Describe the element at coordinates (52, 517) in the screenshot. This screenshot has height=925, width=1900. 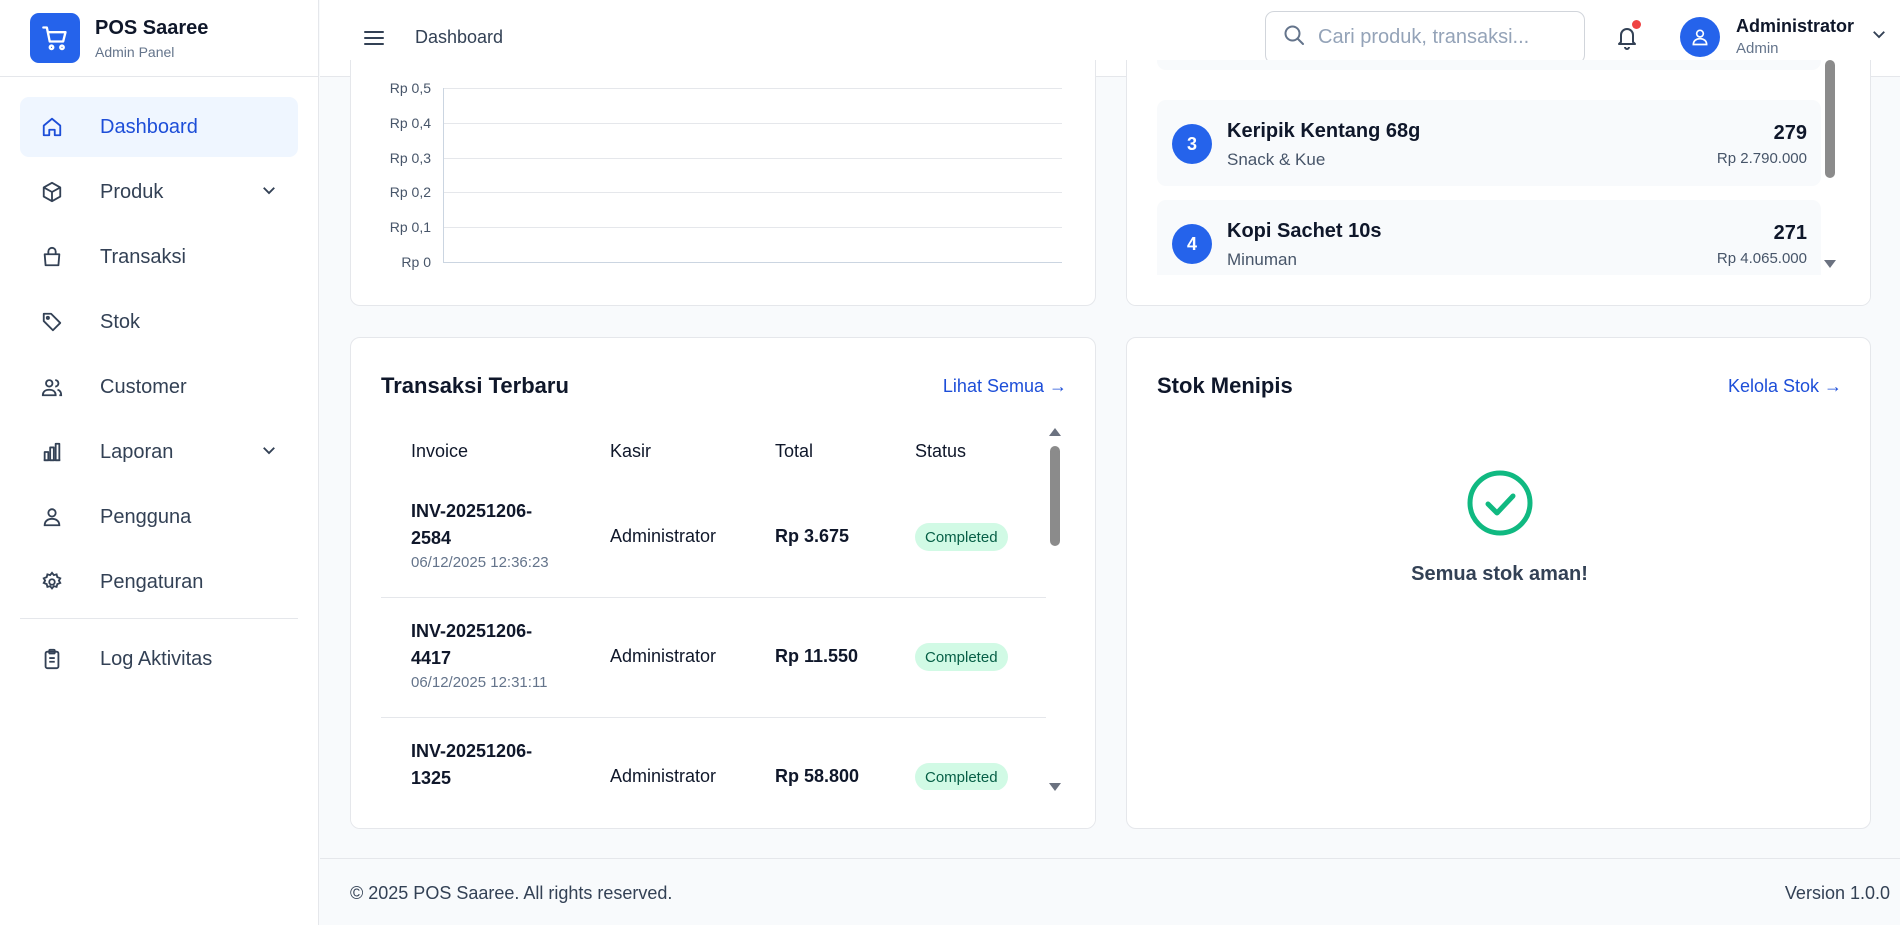
I see `user-icon` at that location.